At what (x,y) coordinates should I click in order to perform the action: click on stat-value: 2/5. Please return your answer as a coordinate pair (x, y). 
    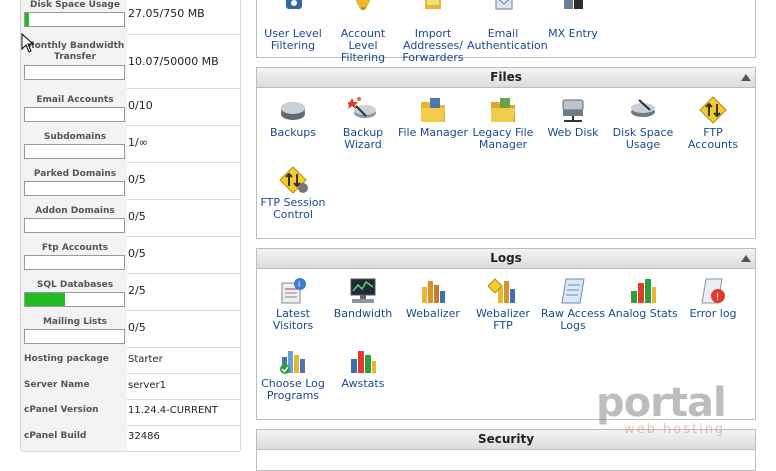
    Looking at the image, I should click on (137, 290).